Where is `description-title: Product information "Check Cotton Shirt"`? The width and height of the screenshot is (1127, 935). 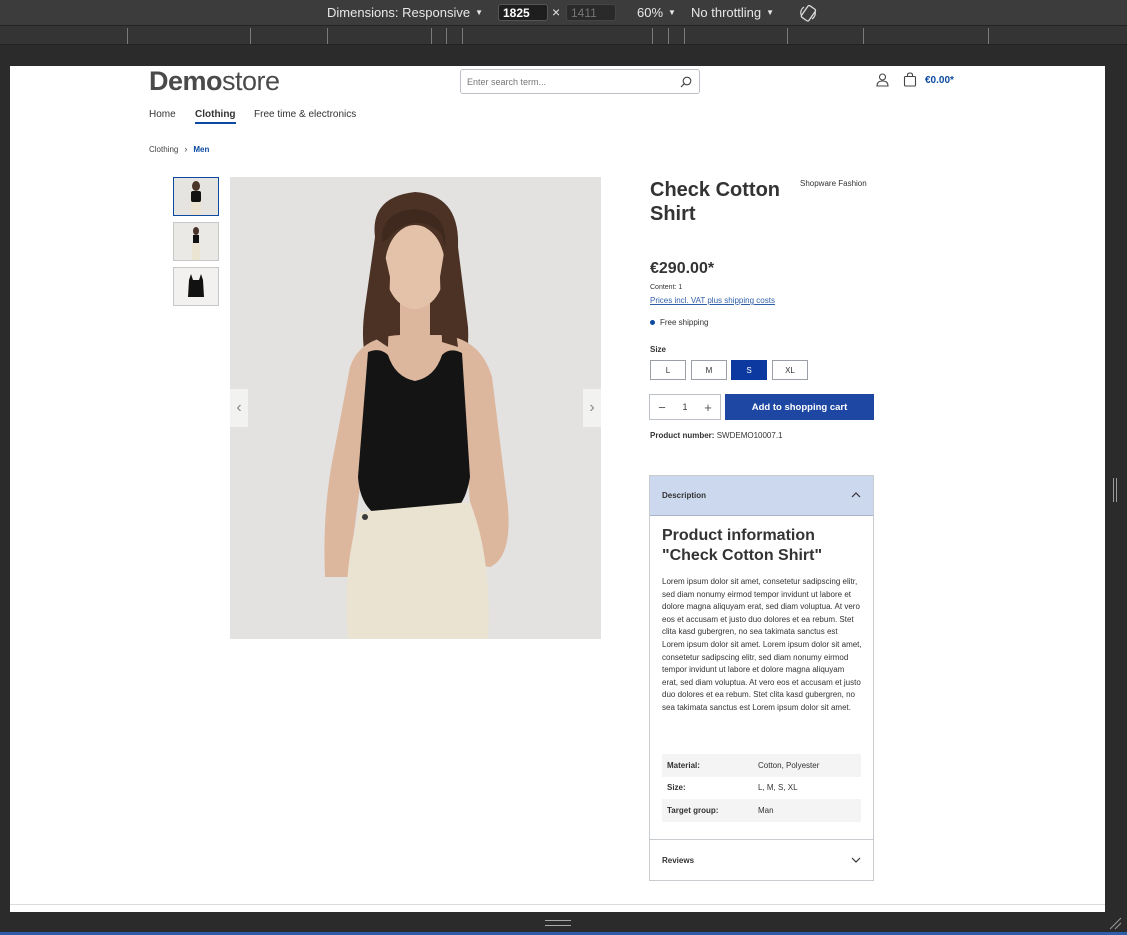
description-title: Product information "Check Cotton Shirt" is located at coordinates (742, 545).